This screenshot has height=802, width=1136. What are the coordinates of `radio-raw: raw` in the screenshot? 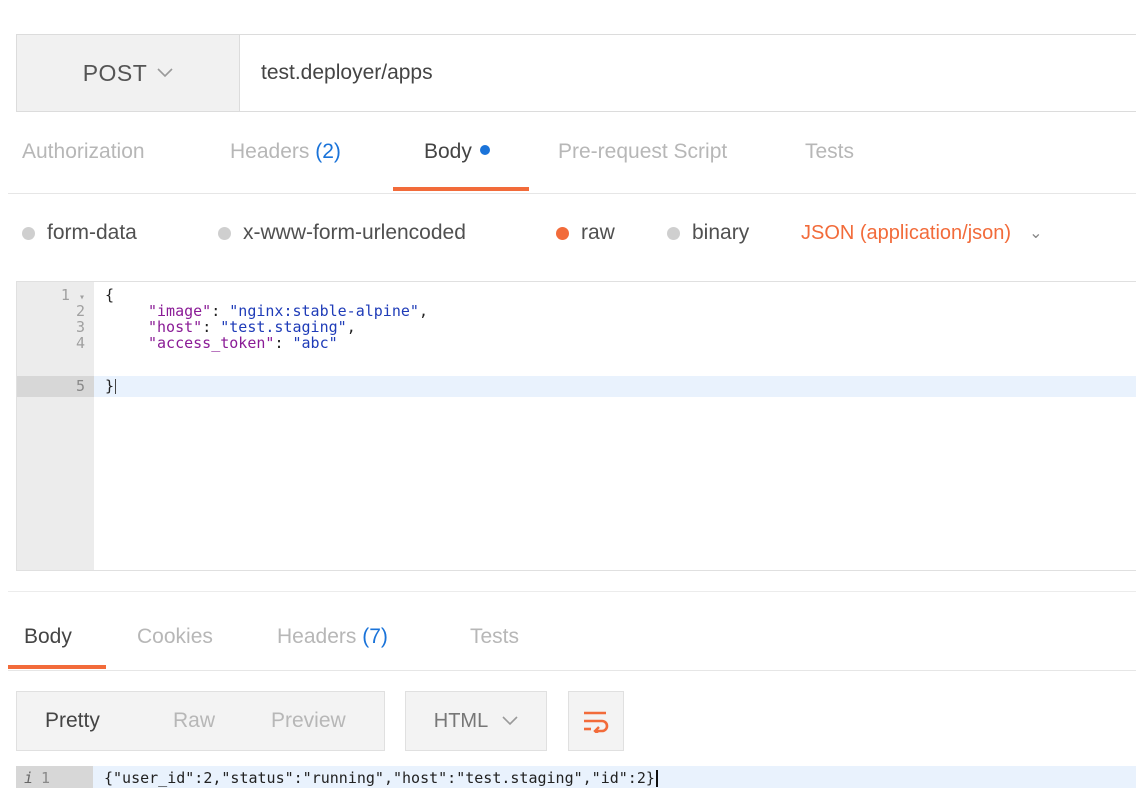 It's located at (585, 233).